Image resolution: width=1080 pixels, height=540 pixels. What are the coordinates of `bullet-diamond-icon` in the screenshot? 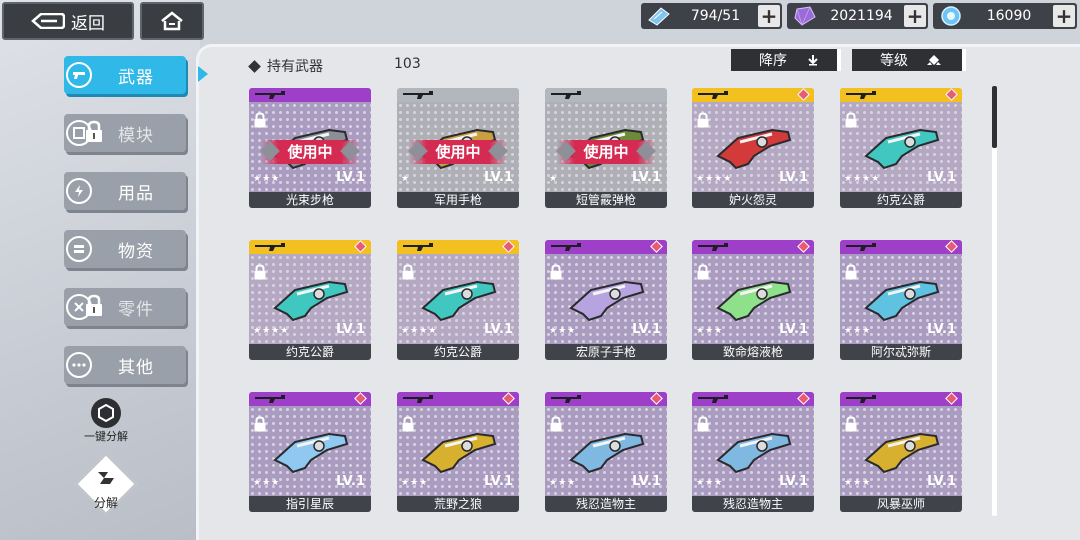 It's located at (254, 66).